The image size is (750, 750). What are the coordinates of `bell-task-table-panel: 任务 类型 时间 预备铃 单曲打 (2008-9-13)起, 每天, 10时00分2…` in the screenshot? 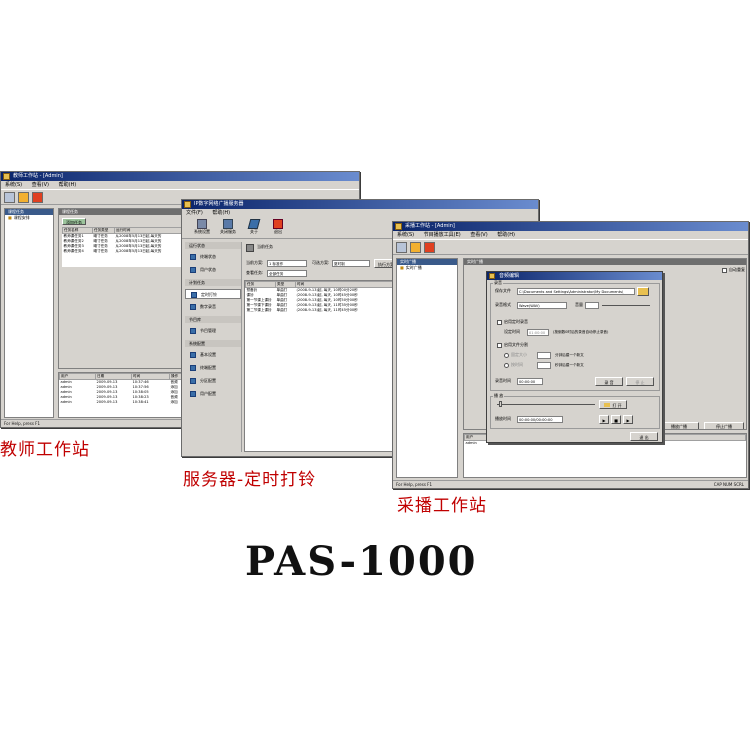 It's located at (321, 366).